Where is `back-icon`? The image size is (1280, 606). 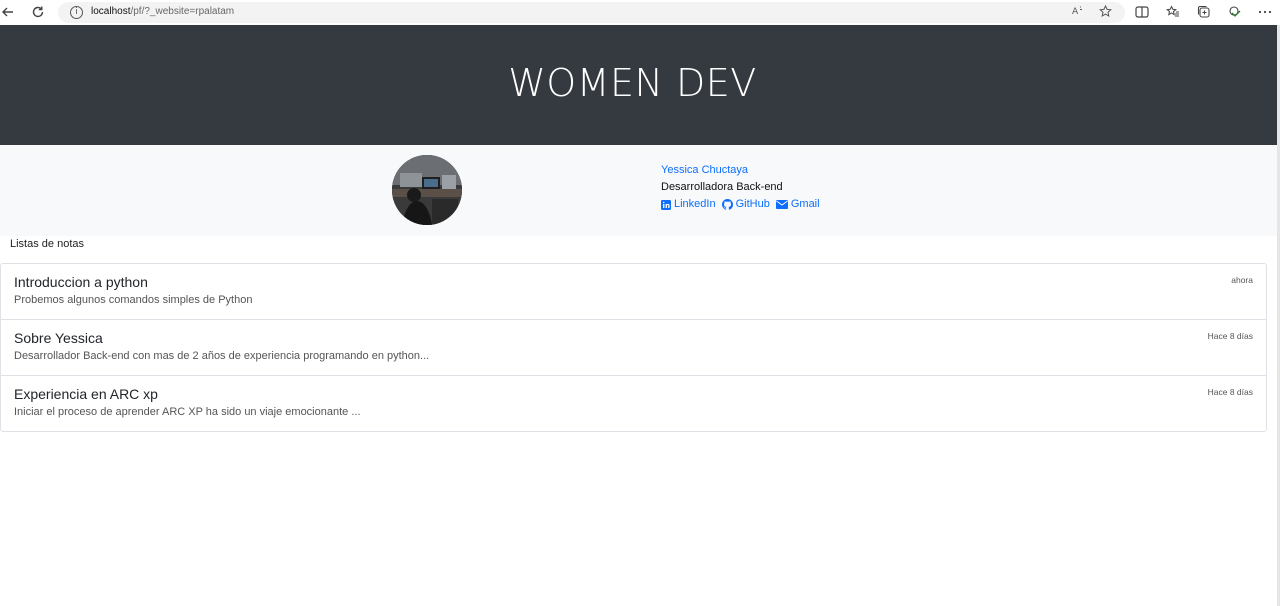 back-icon is located at coordinates (8, 12).